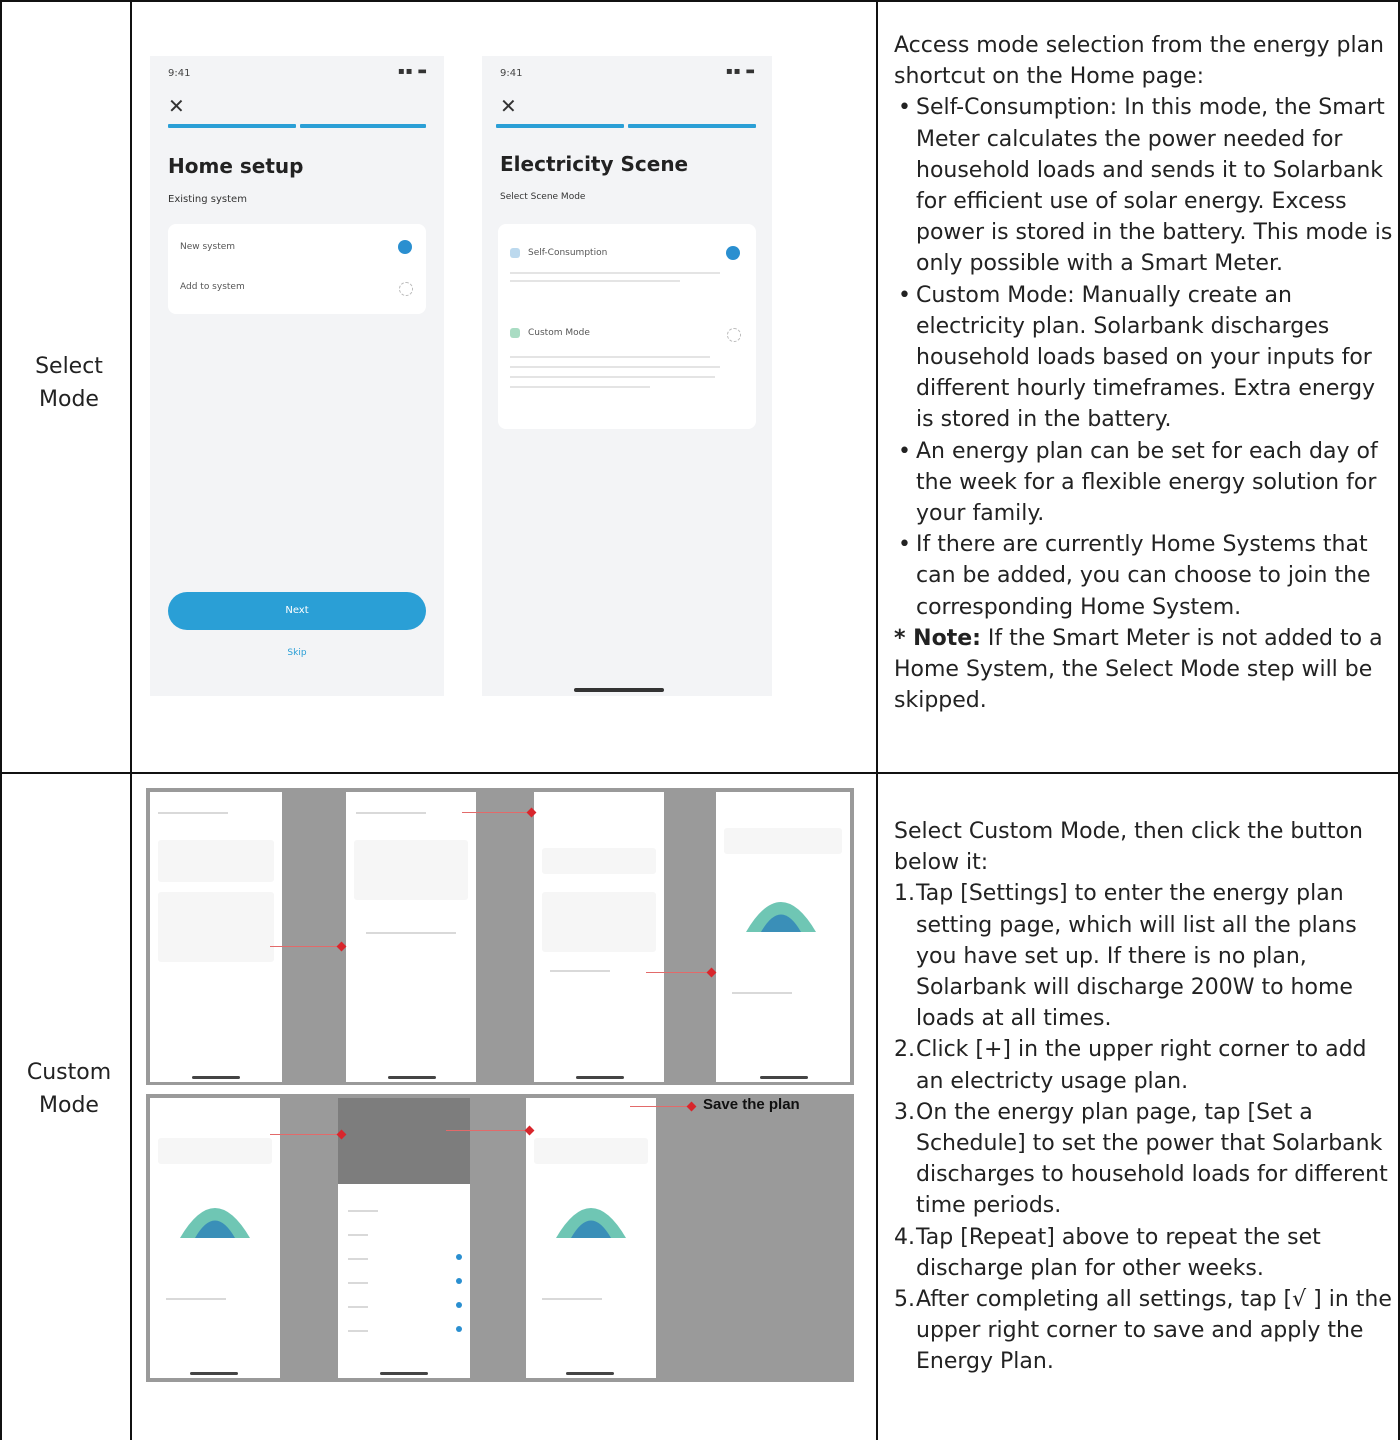 This screenshot has height=1440, width=1400. Describe the element at coordinates (411, 937) in the screenshot. I see `mini-screen-energy-plan-empty` at that location.